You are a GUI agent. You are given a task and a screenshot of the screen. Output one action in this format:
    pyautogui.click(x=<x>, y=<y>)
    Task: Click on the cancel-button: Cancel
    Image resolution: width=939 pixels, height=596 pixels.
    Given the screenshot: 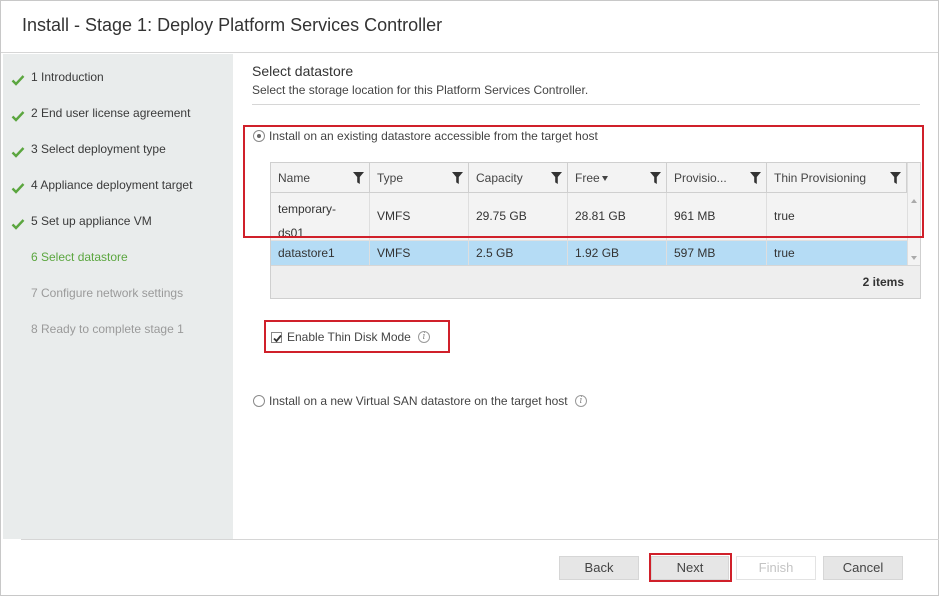 What is the action you would take?
    pyautogui.click(x=863, y=568)
    